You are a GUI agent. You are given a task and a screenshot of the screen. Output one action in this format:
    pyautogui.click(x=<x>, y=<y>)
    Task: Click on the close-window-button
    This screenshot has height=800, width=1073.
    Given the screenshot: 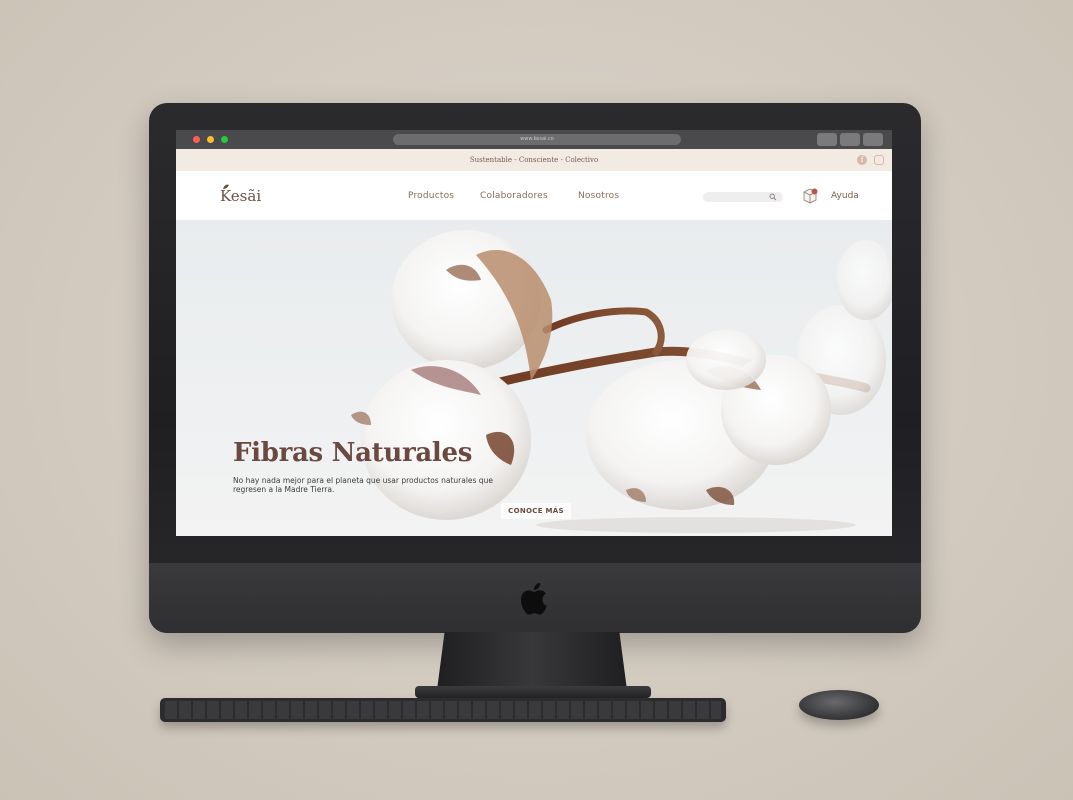 What is the action you would take?
    pyautogui.click(x=196, y=139)
    